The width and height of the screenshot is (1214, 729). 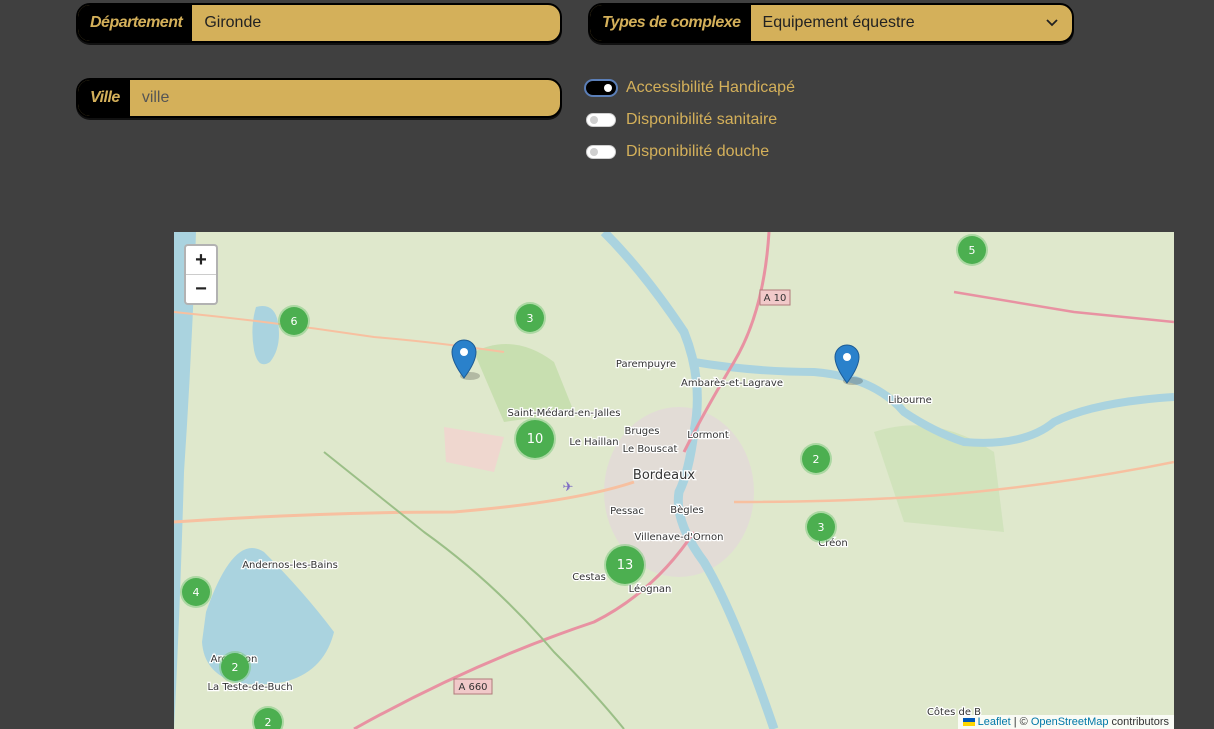 What do you see at coordinates (650, 589) in the screenshot?
I see `place-leognan: Léognan` at bounding box center [650, 589].